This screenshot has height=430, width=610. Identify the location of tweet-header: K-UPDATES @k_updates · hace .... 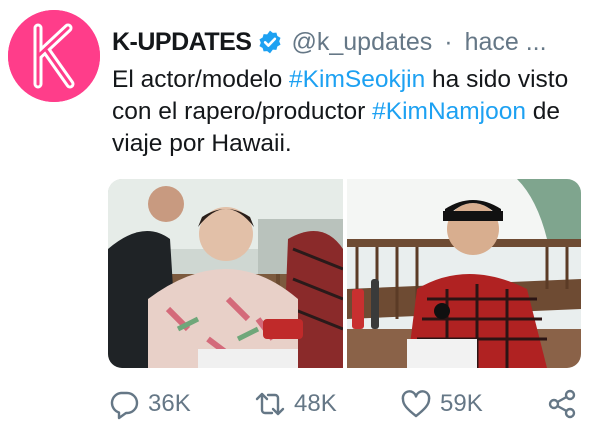
(329, 42).